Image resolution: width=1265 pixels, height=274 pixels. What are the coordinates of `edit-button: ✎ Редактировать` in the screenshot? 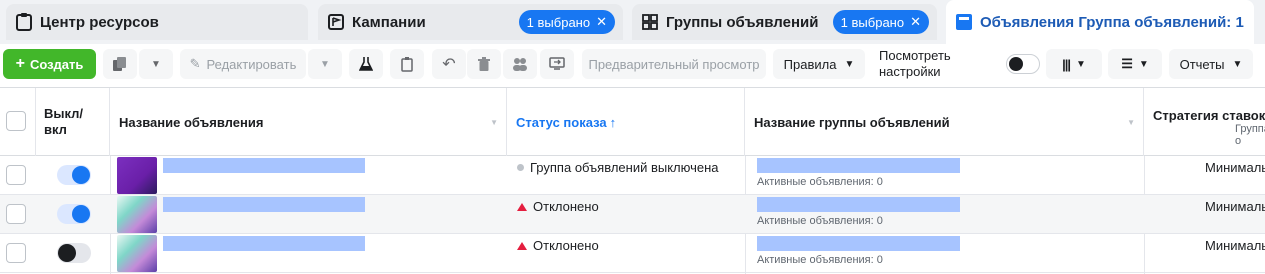 It's located at (243, 64).